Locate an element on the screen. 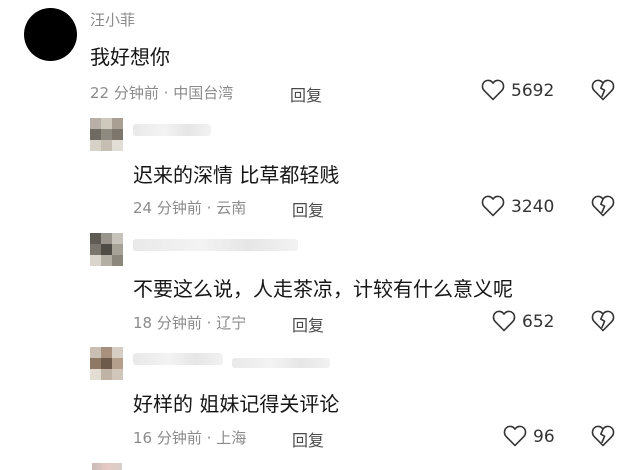  comment-username-extra is located at coordinates (281, 363).